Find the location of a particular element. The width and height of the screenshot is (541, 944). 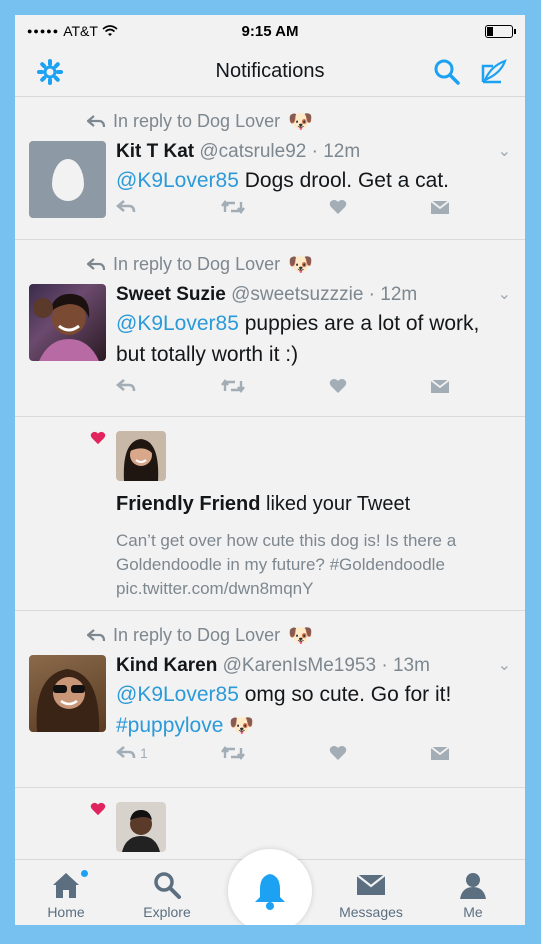

navigation-bar: Notifications is located at coordinates (270, 72).